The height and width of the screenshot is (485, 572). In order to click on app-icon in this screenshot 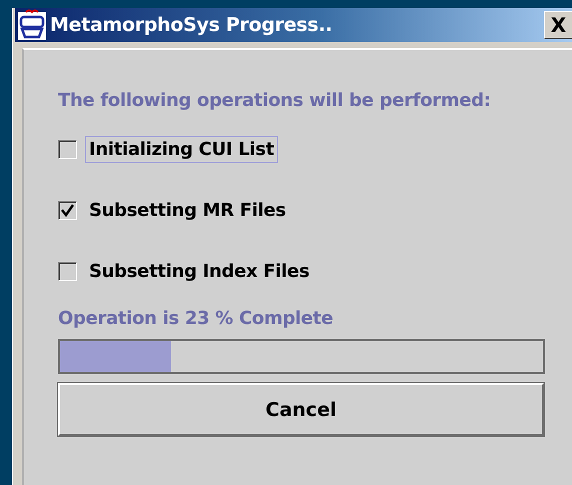, I will do `click(32, 25)`.